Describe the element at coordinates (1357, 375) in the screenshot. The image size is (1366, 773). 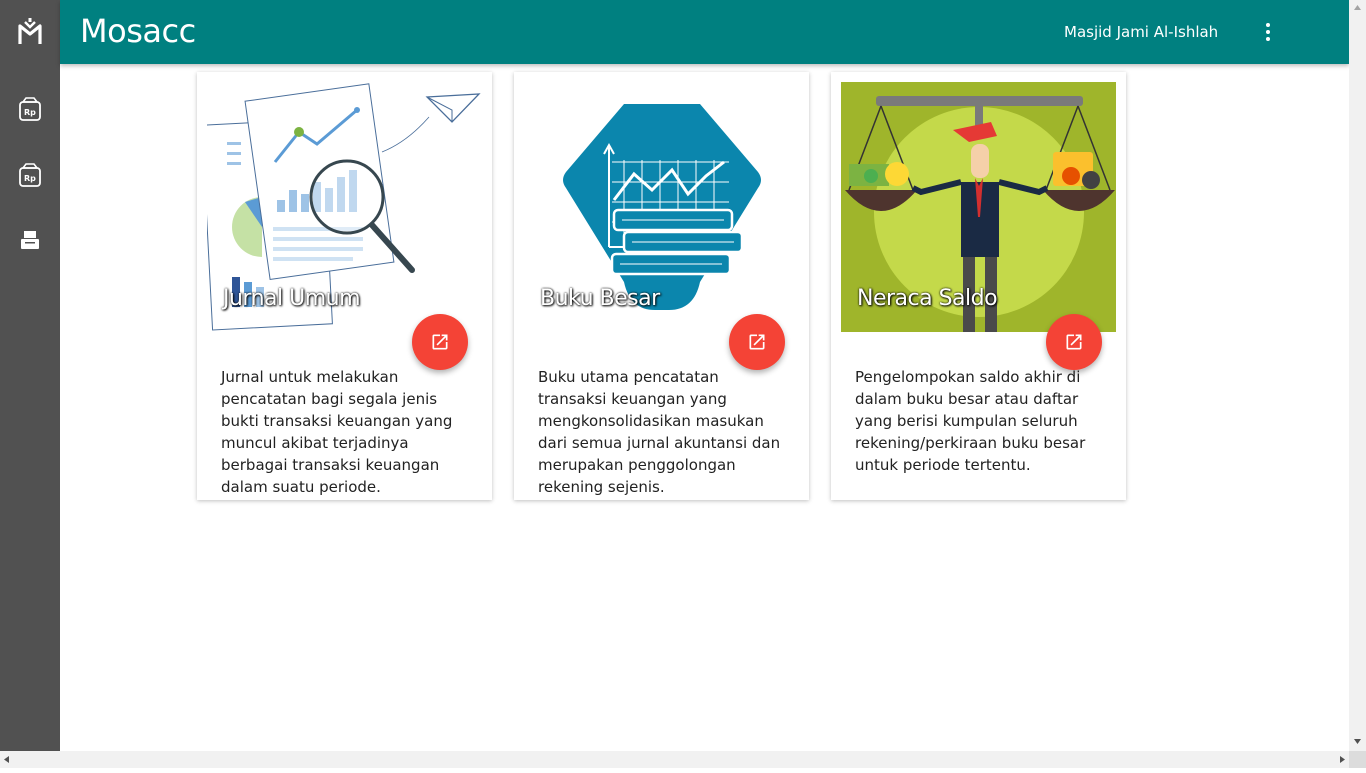
I see `vertical-scrollbar` at that location.